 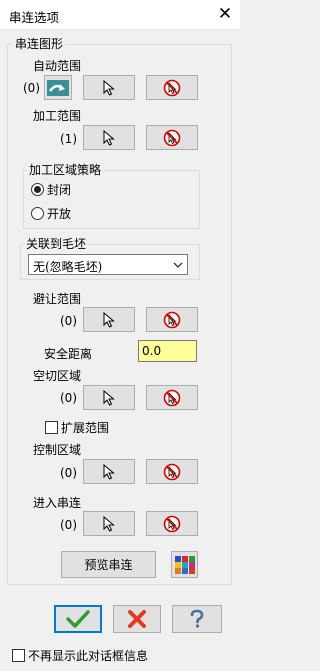 What do you see at coordinates (57, 376) in the screenshot?
I see `air-cut-label: 空切区域` at bounding box center [57, 376].